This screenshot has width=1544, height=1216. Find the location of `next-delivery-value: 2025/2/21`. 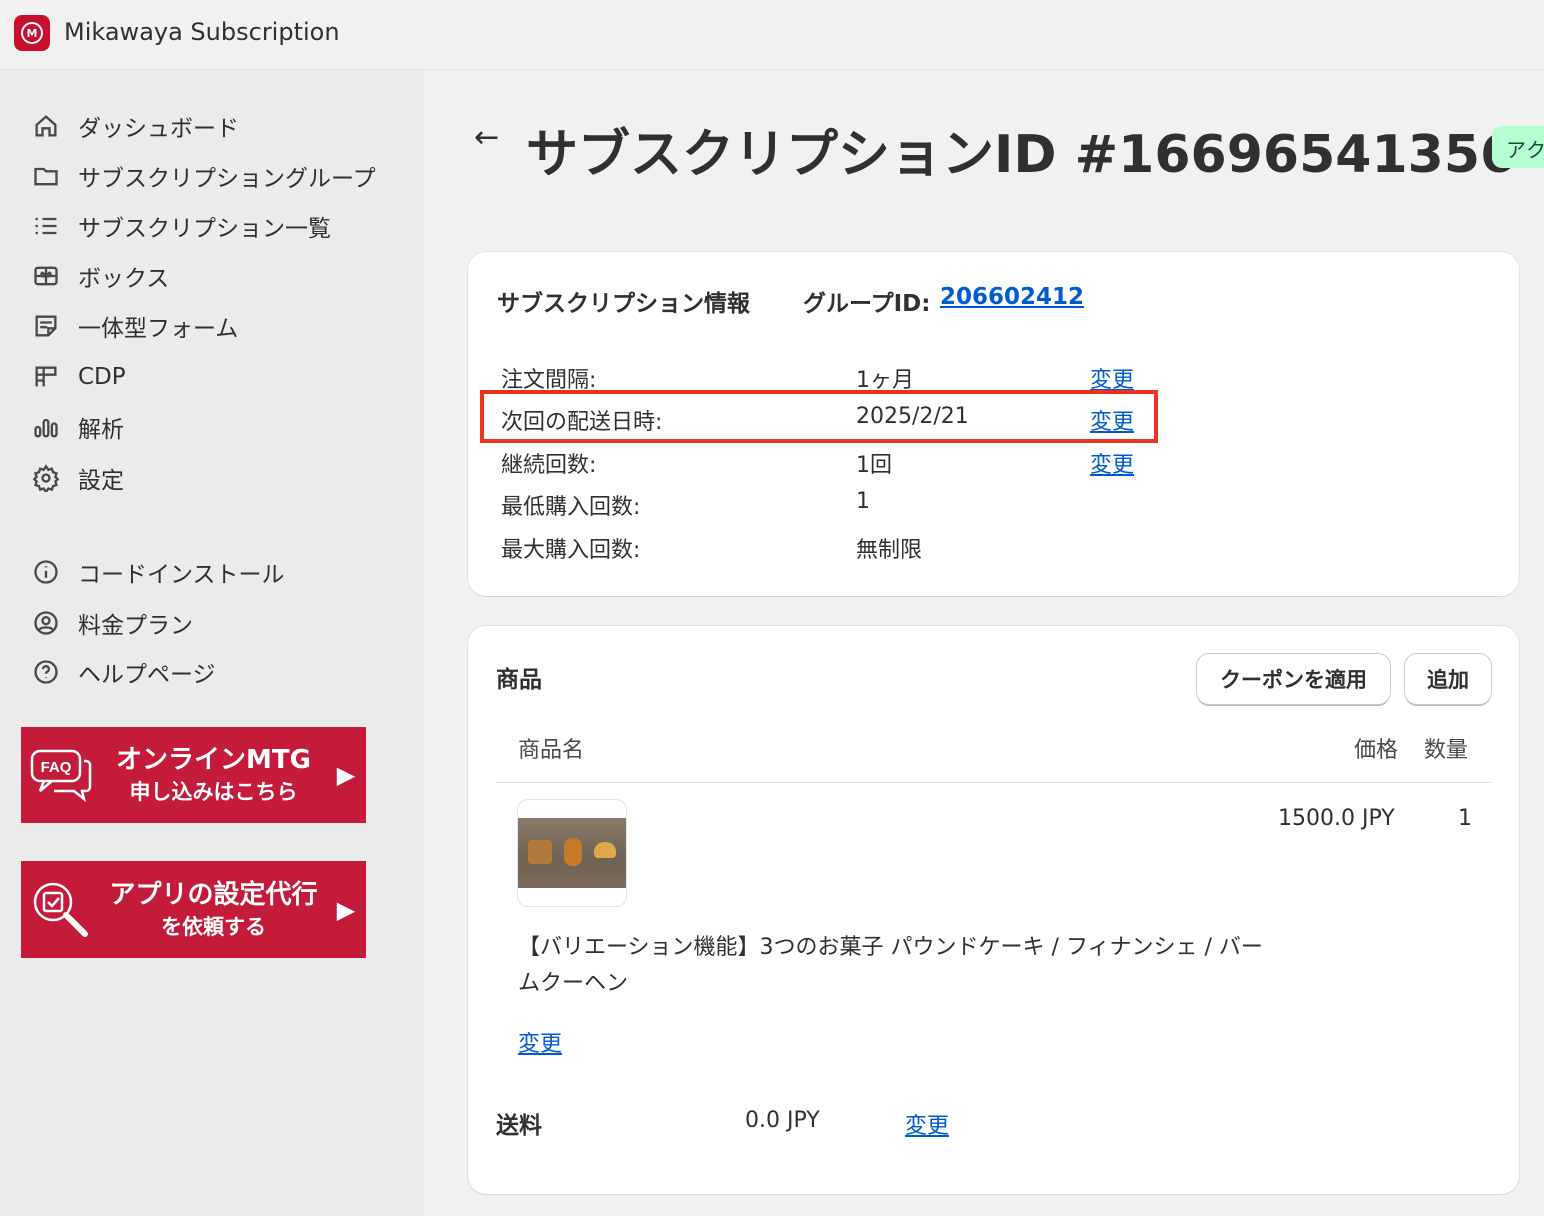

next-delivery-value: 2025/2/21 is located at coordinates (912, 416).